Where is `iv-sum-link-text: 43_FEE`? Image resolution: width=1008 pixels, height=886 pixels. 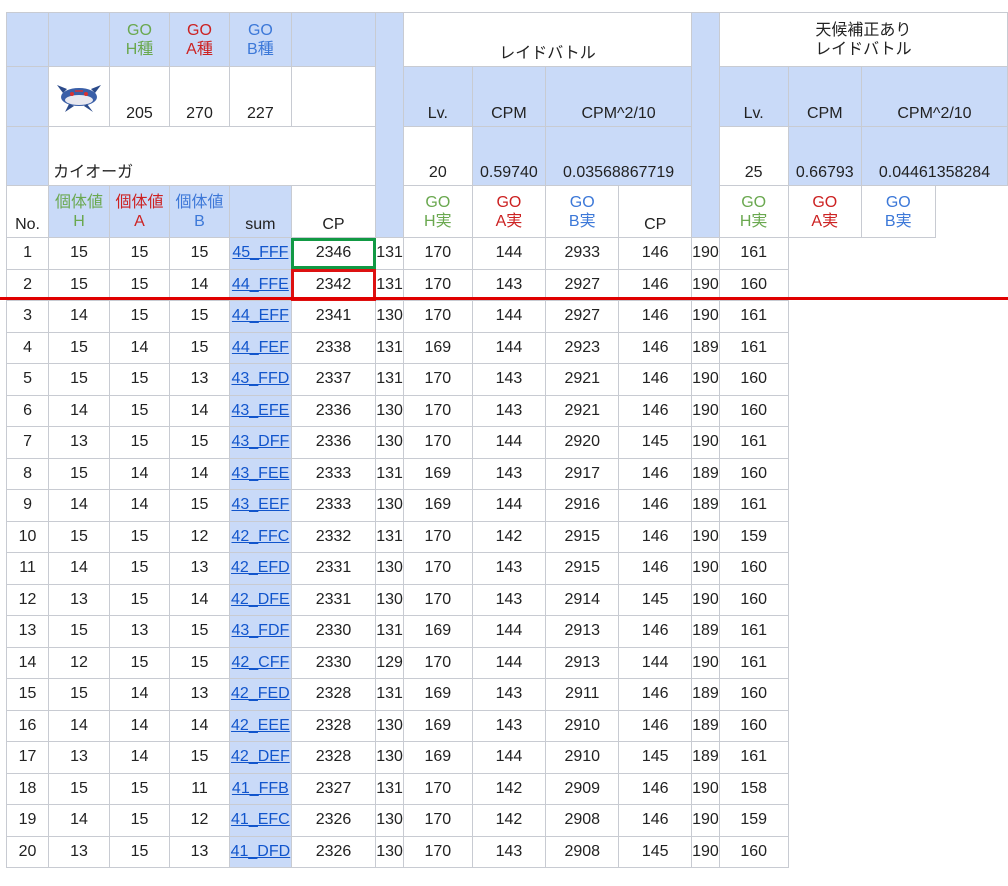
iv-sum-link-text: 43_FEE is located at coordinates (260, 473).